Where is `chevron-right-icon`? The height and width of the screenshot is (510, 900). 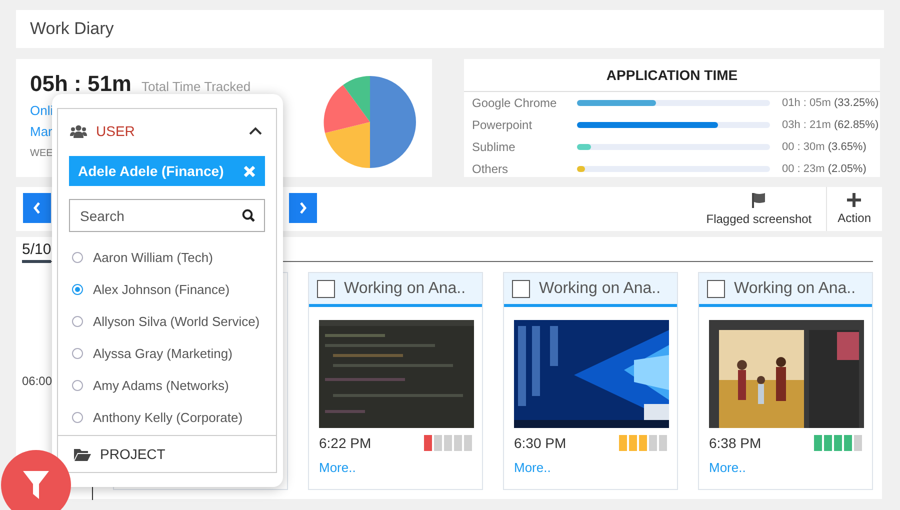 chevron-right-icon is located at coordinates (303, 208).